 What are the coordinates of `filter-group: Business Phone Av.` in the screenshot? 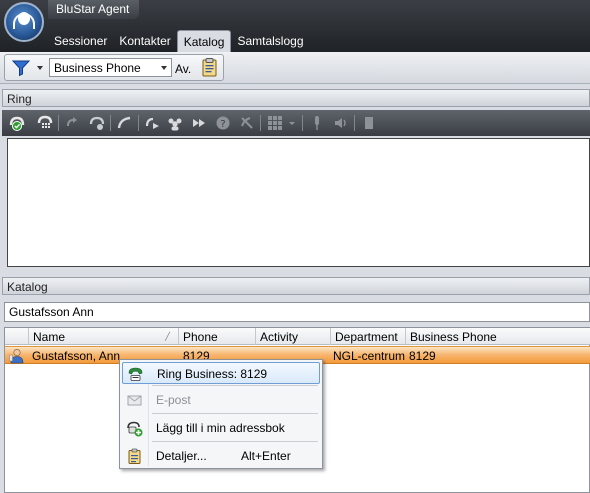 It's located at (114, 67).